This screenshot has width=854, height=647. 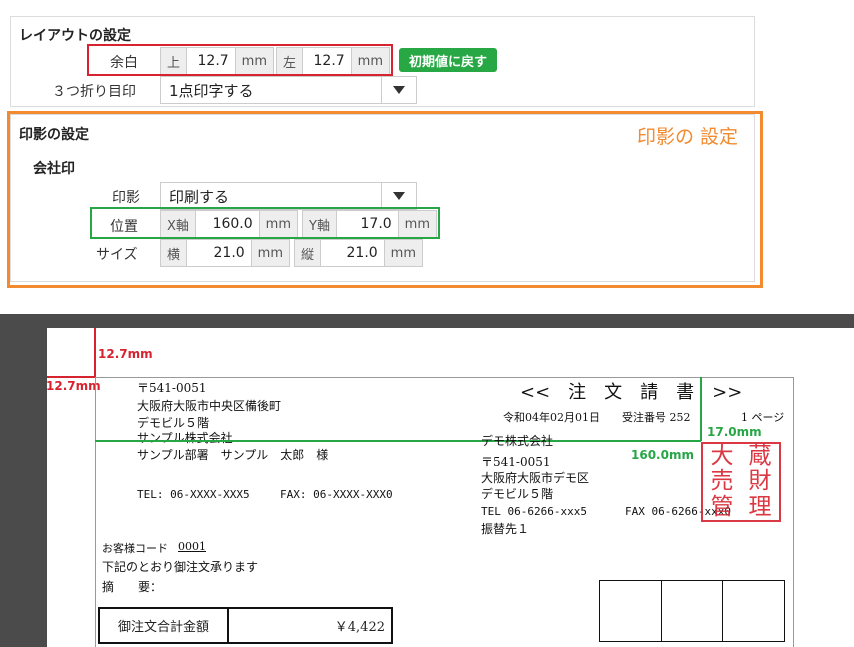 What do you see at coordinates (233, 455) in the screenshot?
I see `customer-person: サンプル部署 サンプル 太郎 様` at bounding box center [233, 455].